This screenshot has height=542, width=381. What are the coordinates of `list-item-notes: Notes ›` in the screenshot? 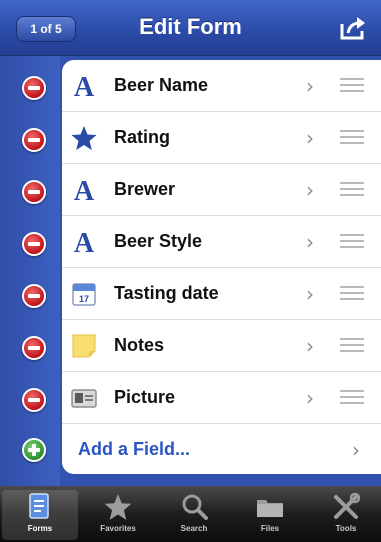 It's located at (221, 346).